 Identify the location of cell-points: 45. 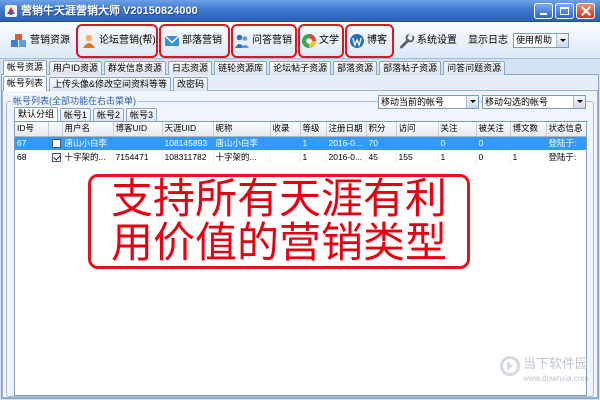
(381, 157).